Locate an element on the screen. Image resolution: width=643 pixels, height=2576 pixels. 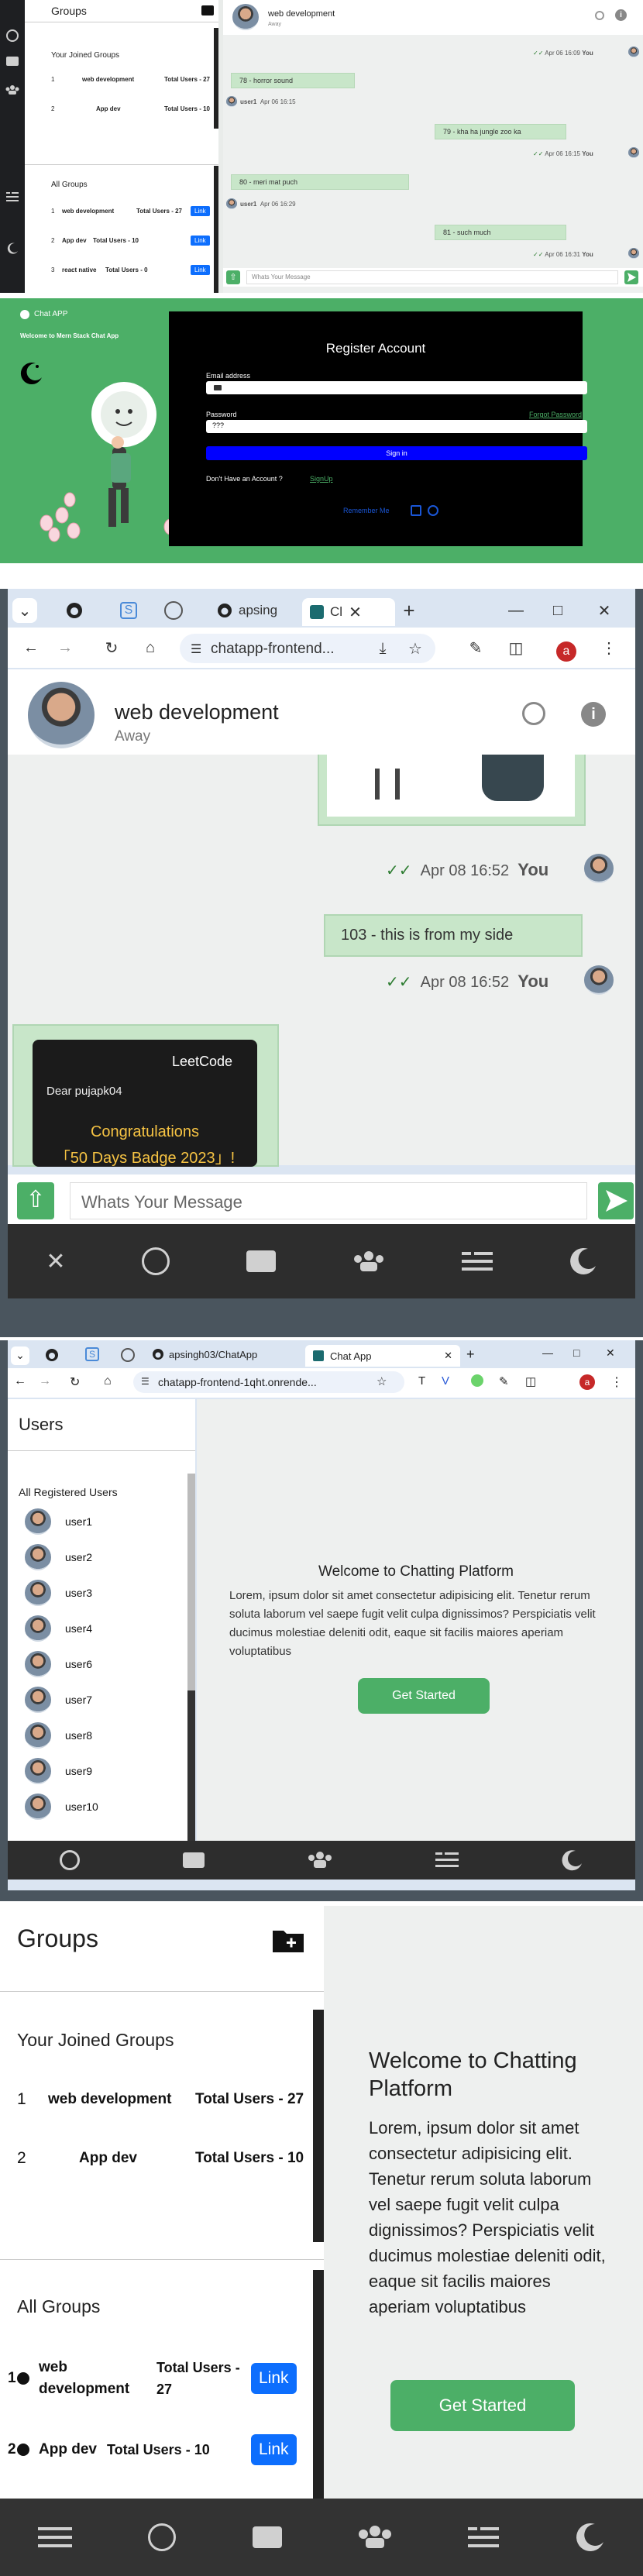
edit-pen-icon: ✎ is located at coordinates (504, 1381).